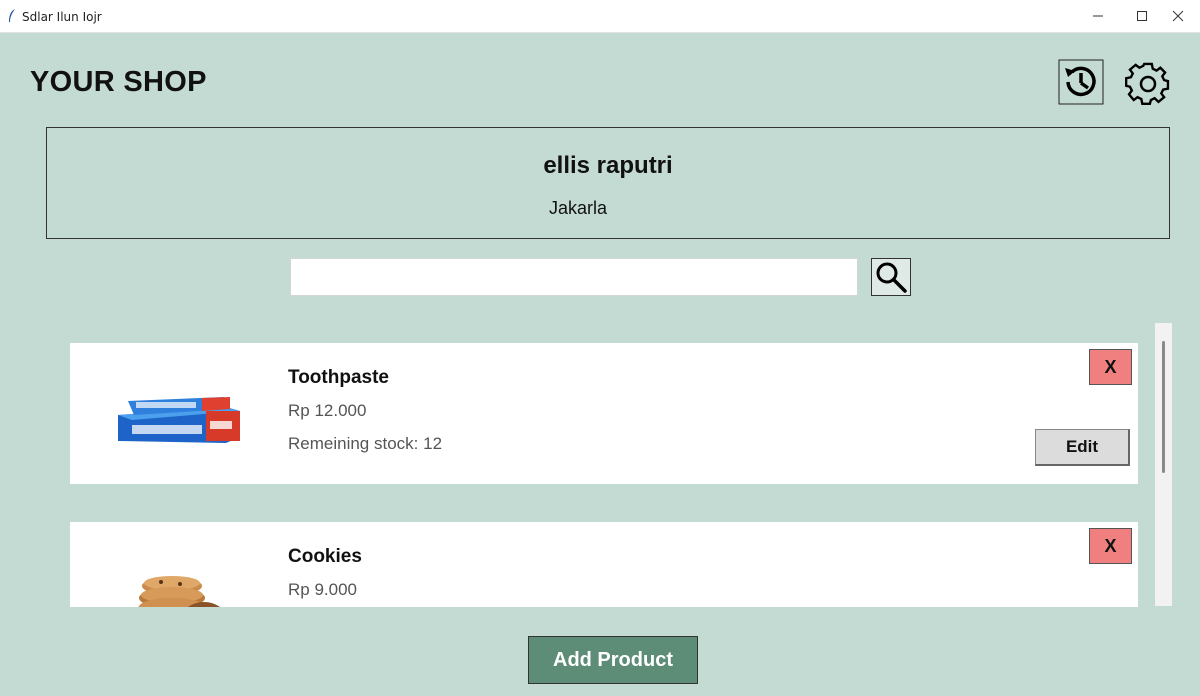 Image resolution: width=1200 pixels, height=696 pixels. I want to click on edit-product-button: Edit, so click(1082, 447).